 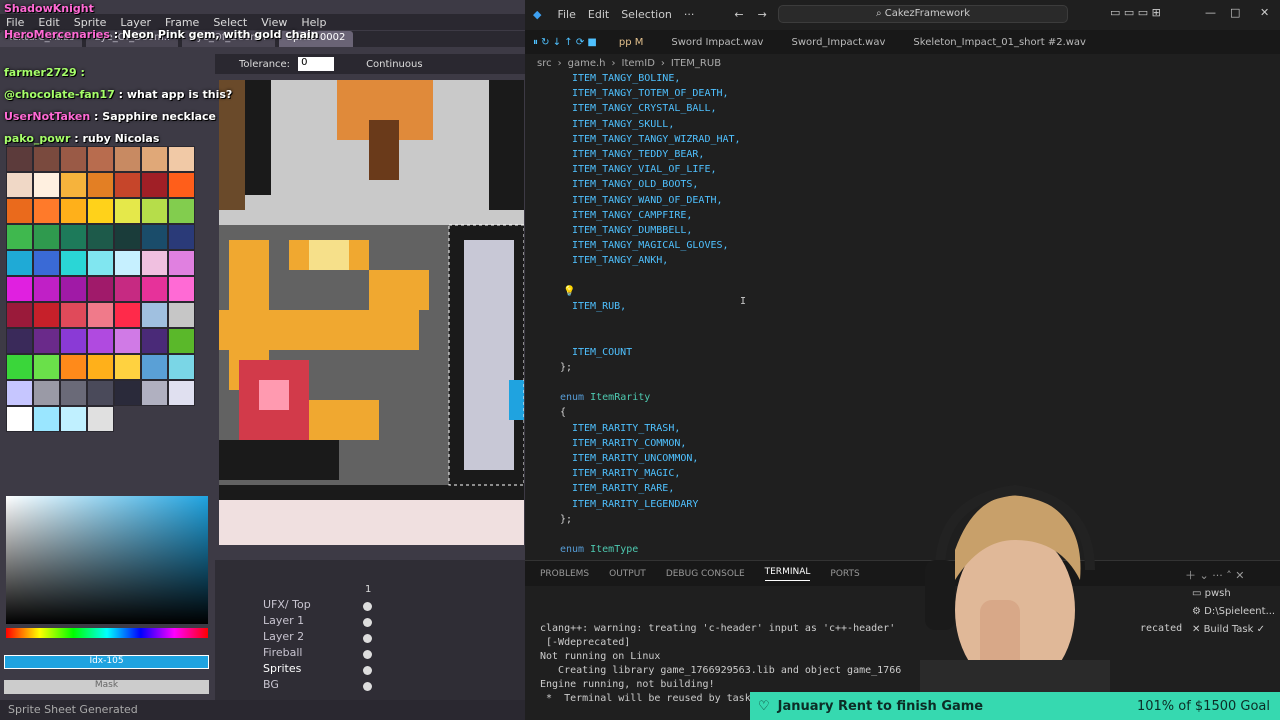 What do you see at coordinates (717, 42) in the screenshot?
I see `tab-sword-impact: Sword Impact.wav` at bounding box center [717, 42].